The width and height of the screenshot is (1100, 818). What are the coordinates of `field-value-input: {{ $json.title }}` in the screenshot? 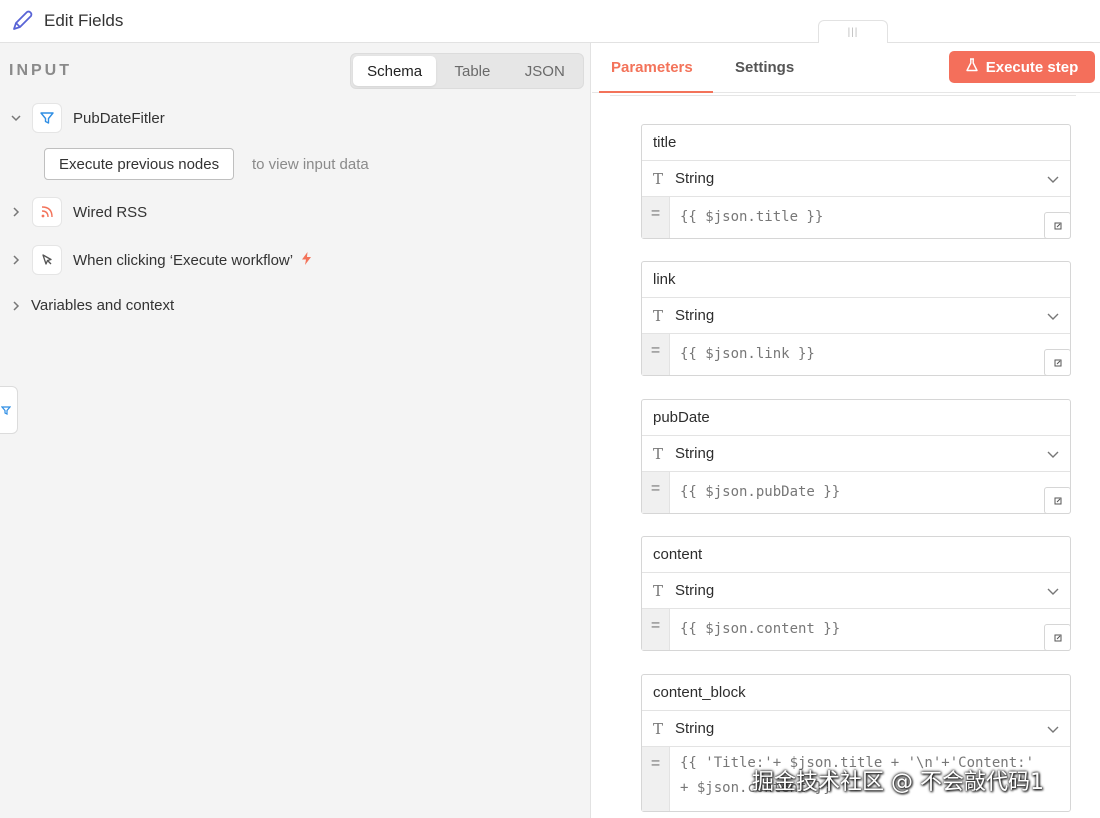 It's located at (870, 217).